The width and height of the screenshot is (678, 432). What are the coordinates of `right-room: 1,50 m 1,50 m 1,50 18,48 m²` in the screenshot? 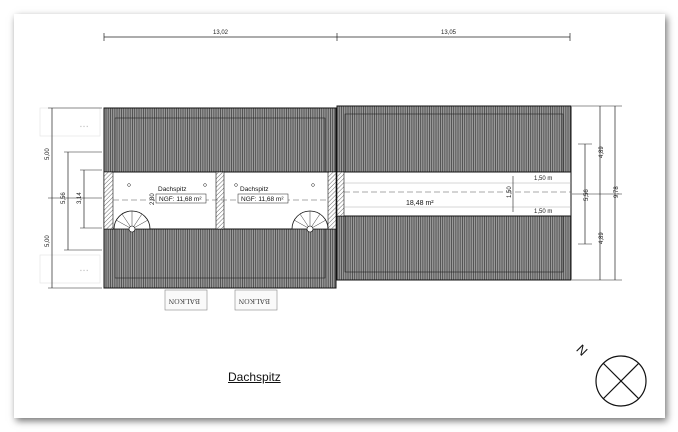 It's located at (454, 194).